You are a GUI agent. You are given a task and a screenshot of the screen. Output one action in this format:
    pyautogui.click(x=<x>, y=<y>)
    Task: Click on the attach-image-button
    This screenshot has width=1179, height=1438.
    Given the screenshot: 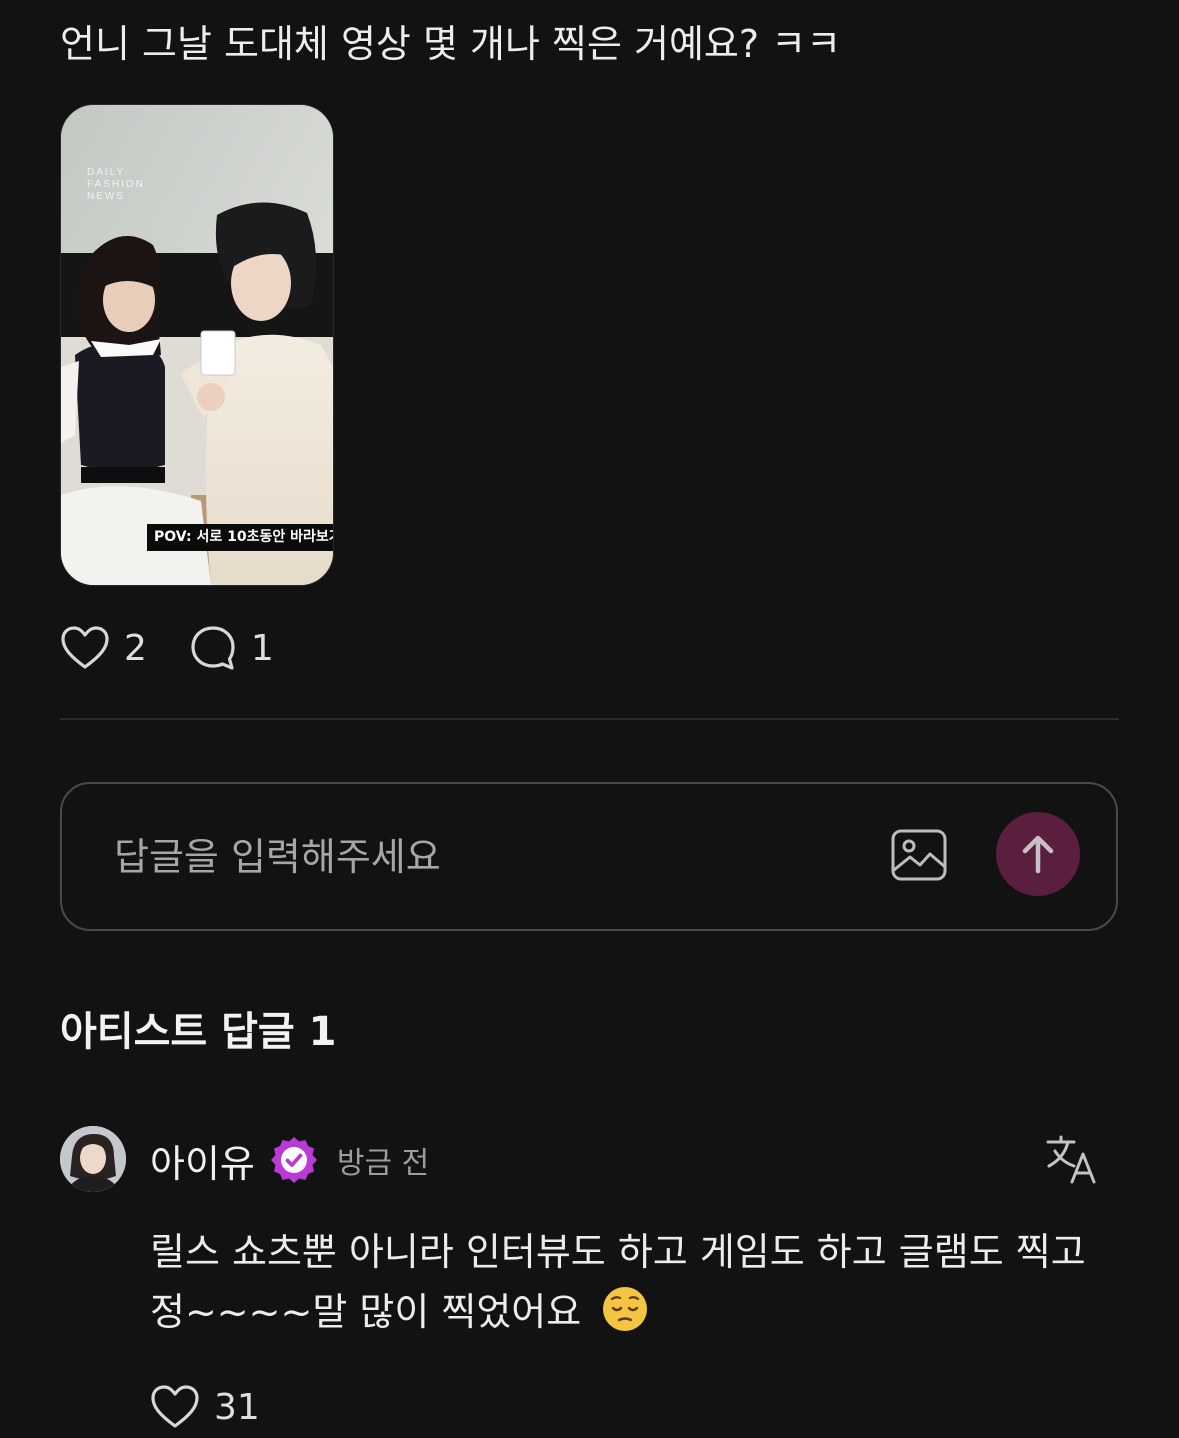 What is the action you would take?
    pyautogui.click(x=919, y=855)
    